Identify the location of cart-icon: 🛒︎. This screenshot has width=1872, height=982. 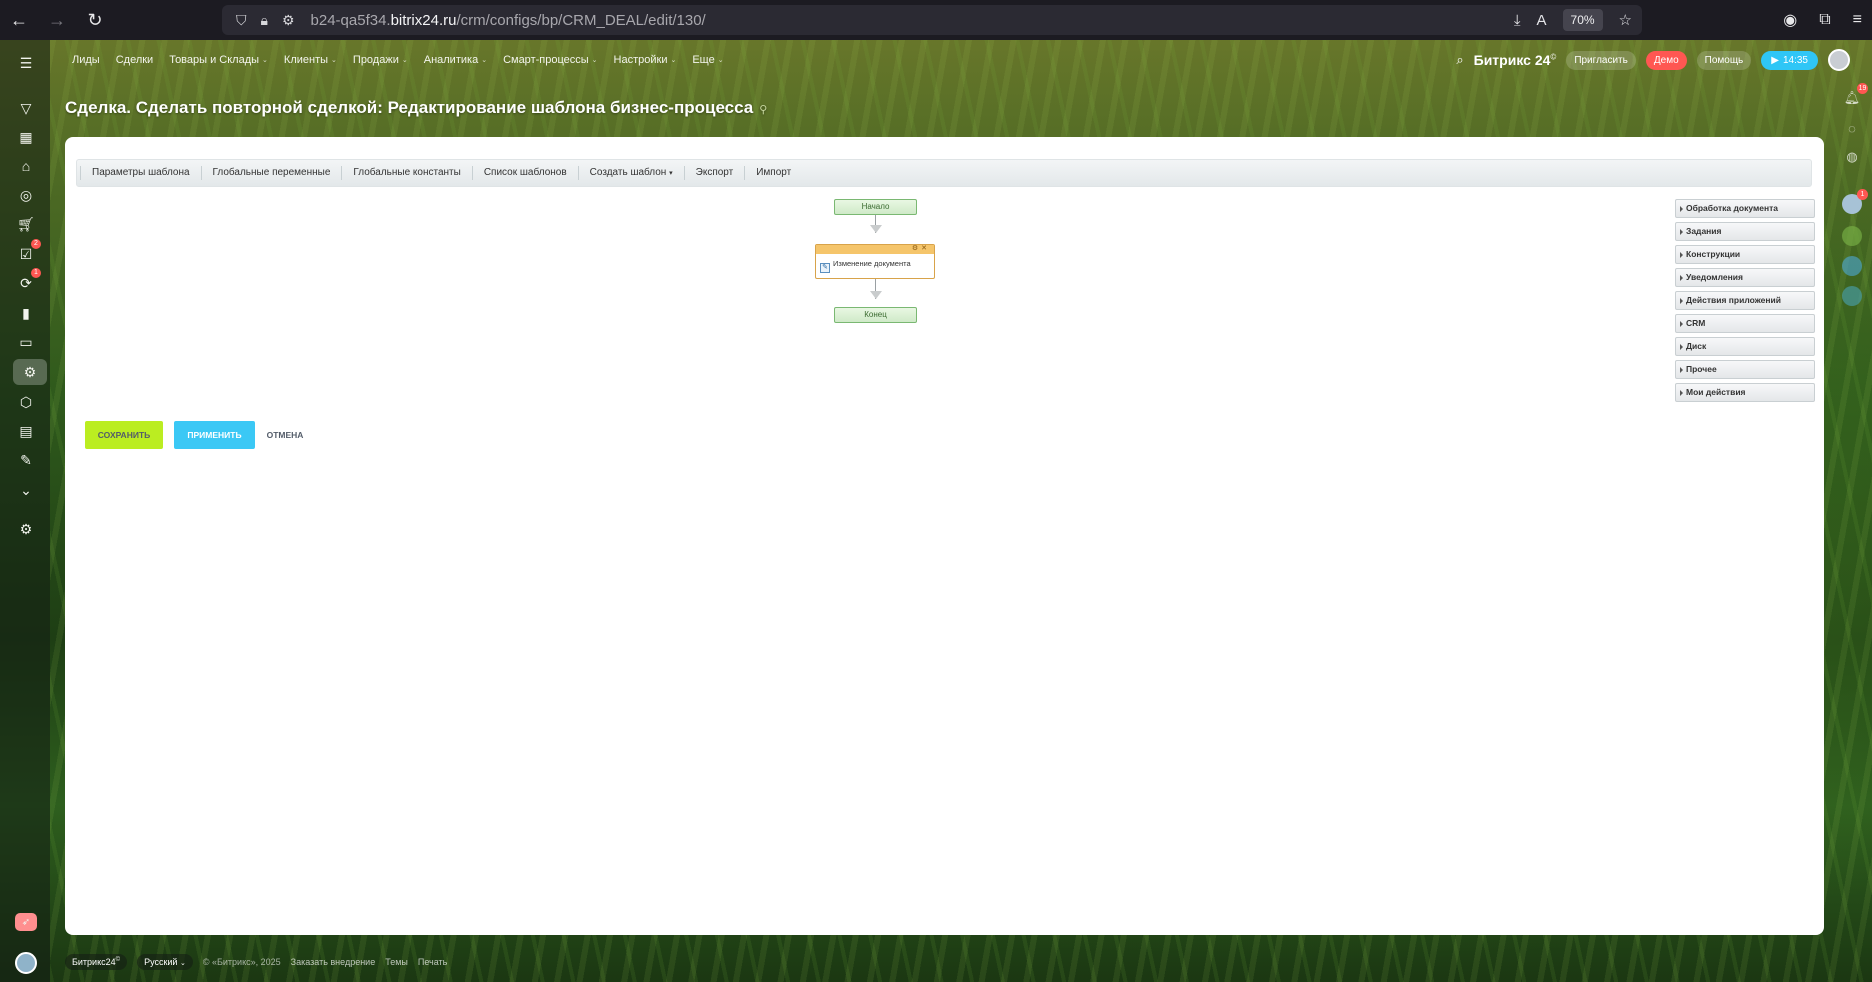
(26, 224).